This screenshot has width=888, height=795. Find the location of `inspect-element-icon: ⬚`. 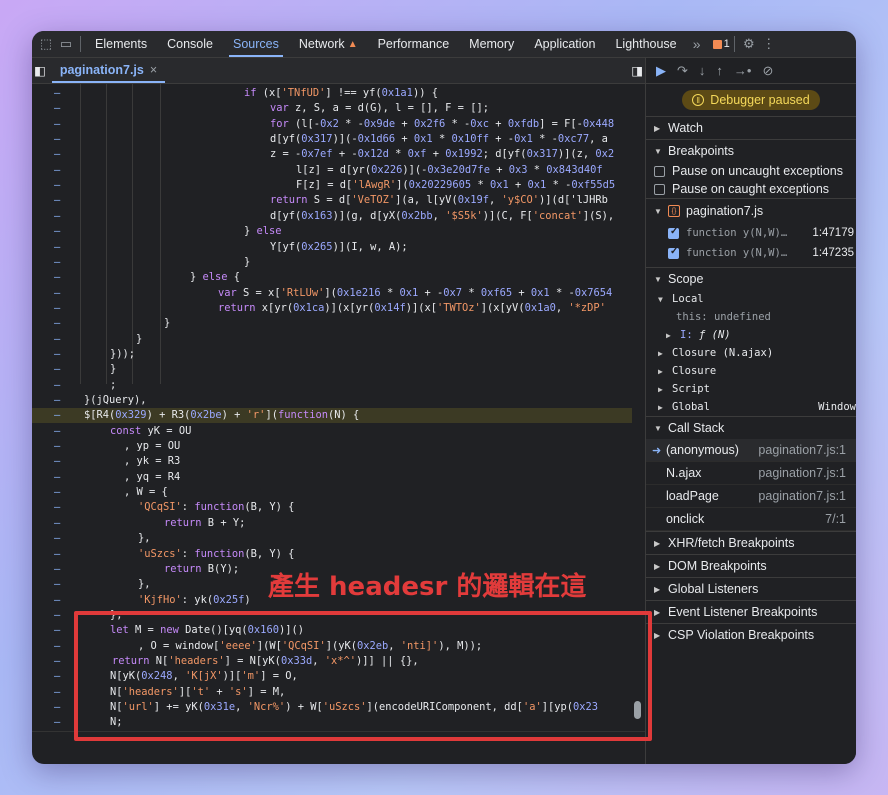

inspect-element-icon: ⬚ is located at coordinates (46, 44).